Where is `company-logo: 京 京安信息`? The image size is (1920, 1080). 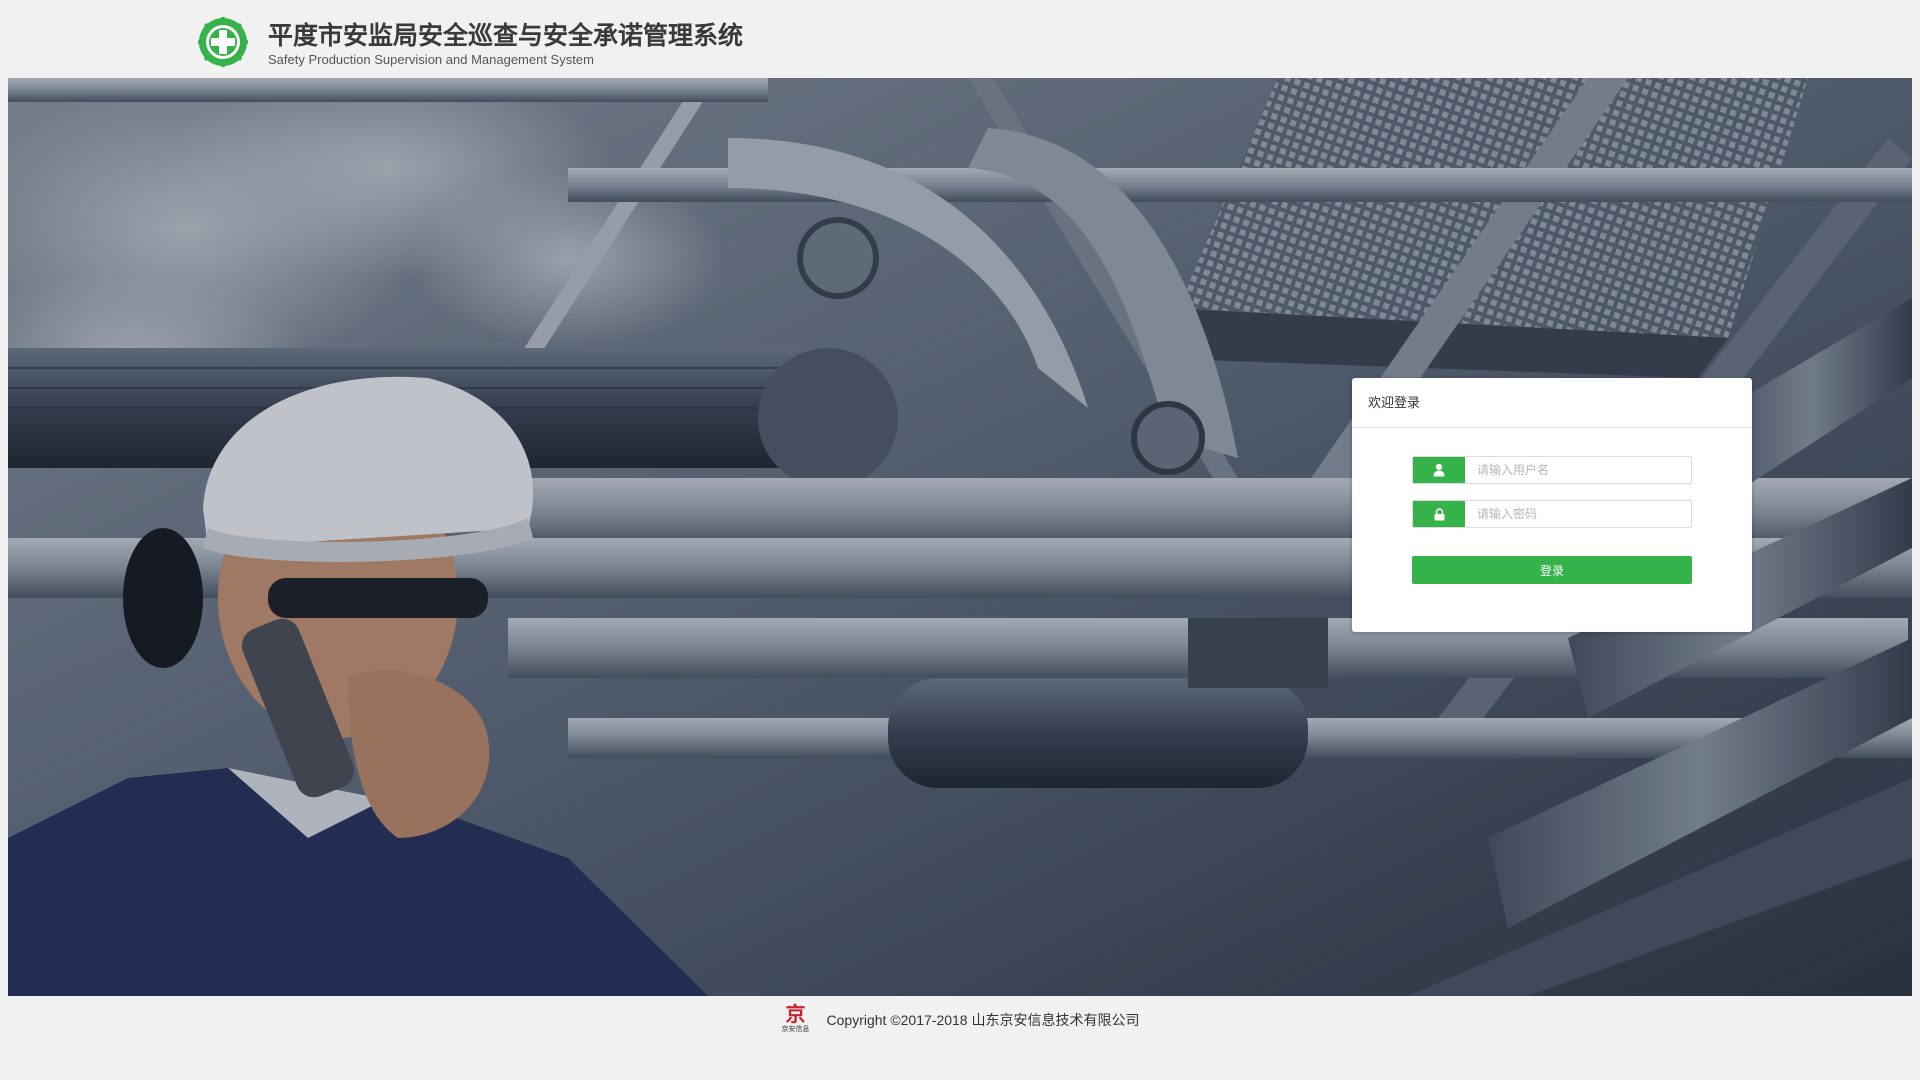 company-logo: 京 京安信息 is located at coordinates (796, 1020).